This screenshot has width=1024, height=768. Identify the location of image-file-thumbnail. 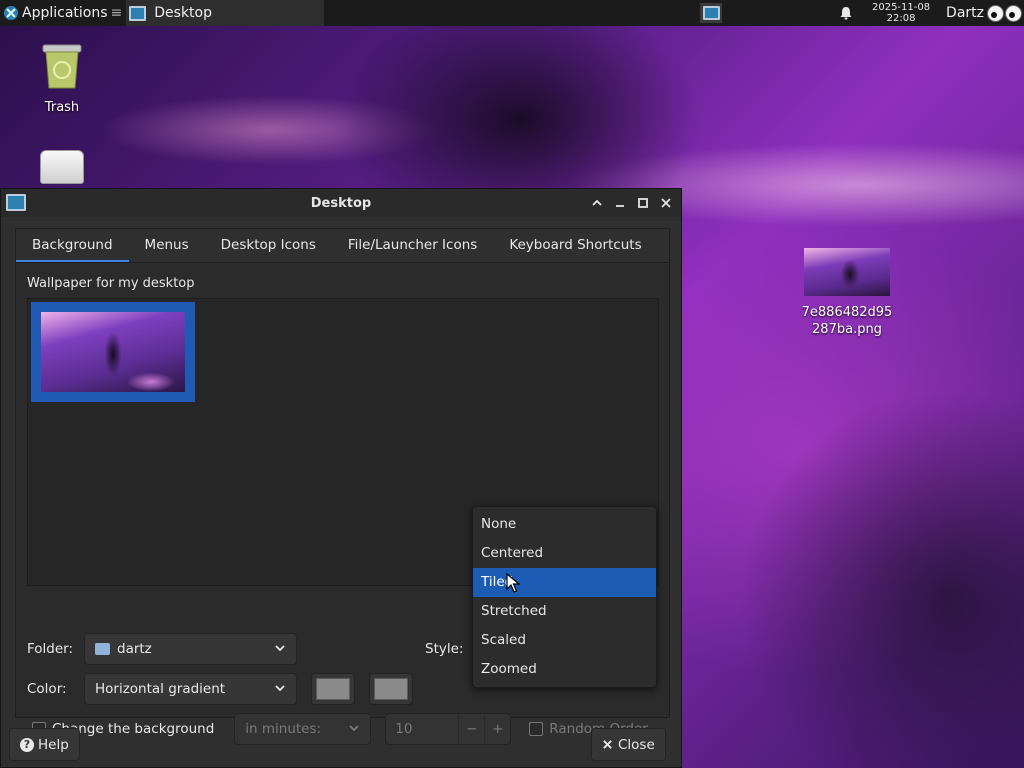
(847, 272).